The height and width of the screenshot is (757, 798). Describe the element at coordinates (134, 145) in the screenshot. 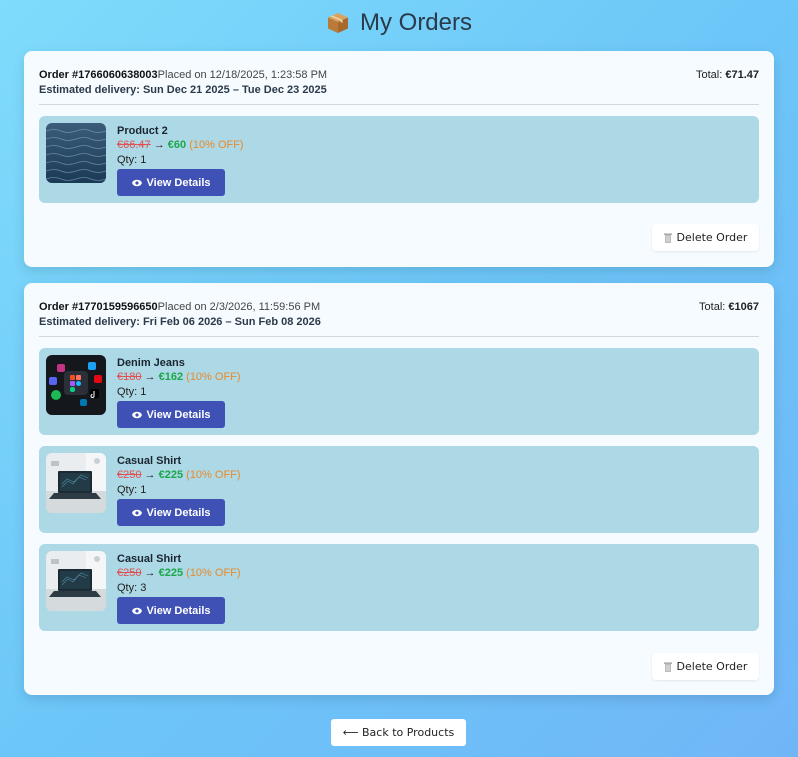

I see `old-price: €66.47` at that location.